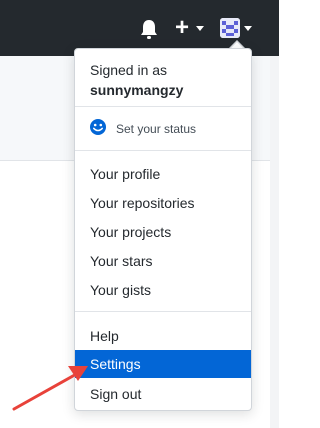  I want to click on menu-item-label: Your profile, so click(125, 174).